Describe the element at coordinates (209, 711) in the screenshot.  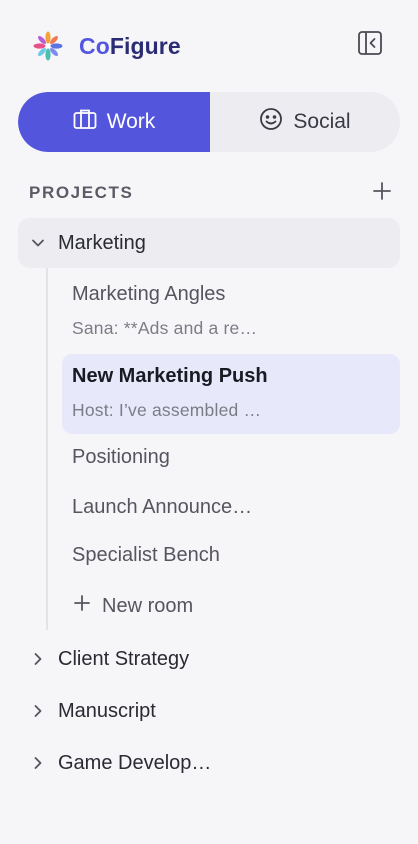
I see `project-manuscript: Manuscript` at that location.